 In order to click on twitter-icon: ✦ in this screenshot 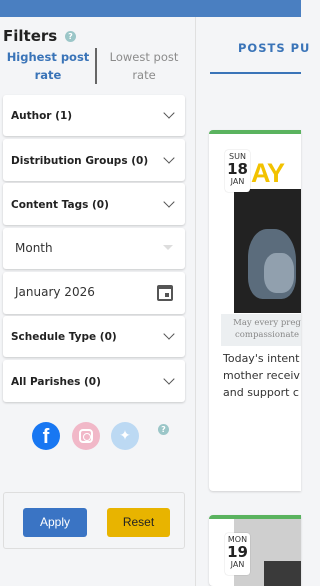, I will do `click(125, 436)`.